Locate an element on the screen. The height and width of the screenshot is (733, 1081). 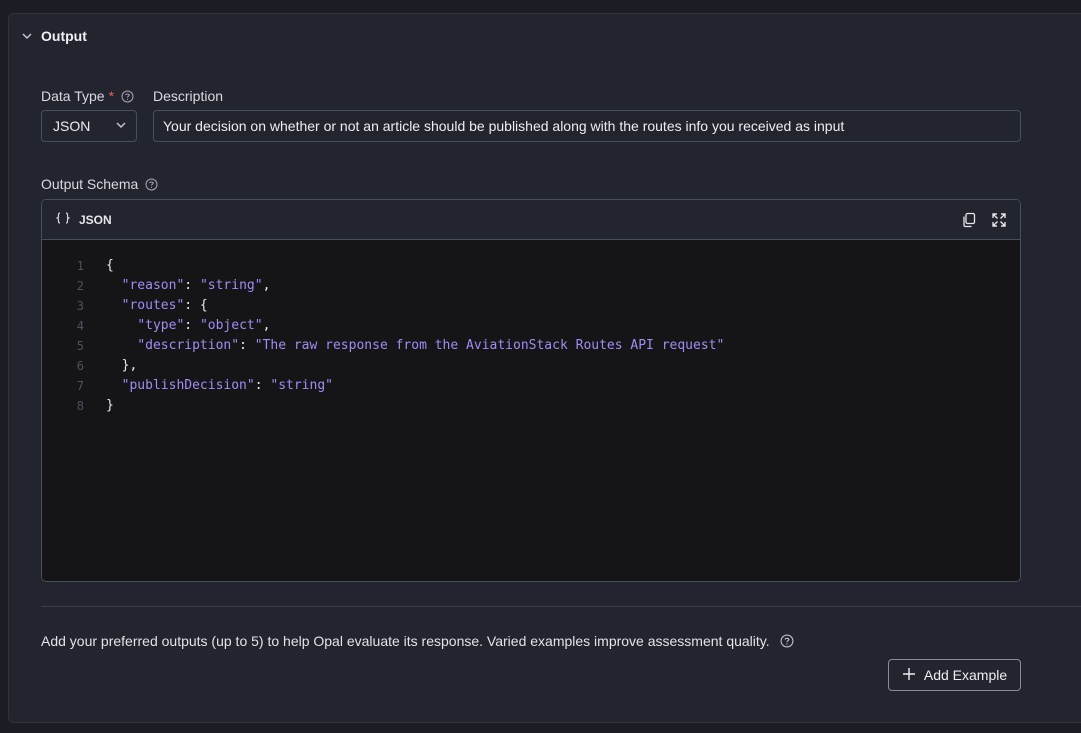
code-line: 7 "publishDecision": "string" is located at coordinates (531, 386).